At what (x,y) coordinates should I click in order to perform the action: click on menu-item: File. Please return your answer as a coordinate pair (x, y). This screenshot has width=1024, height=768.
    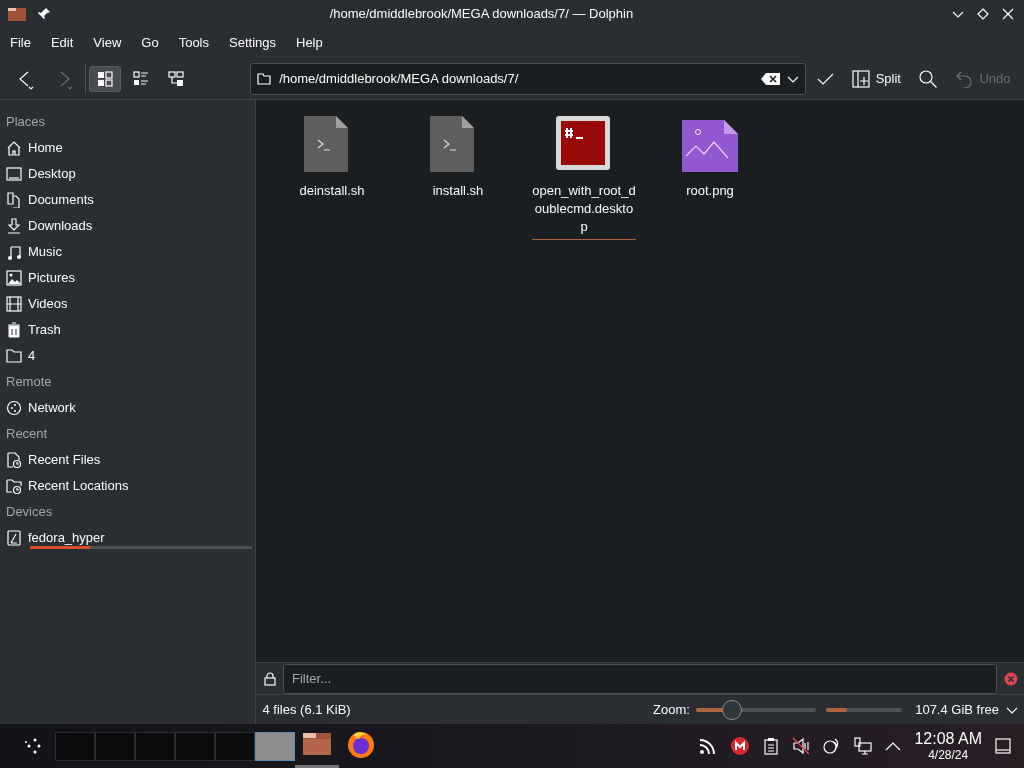
    Looking at the image, I should click on (20, 43).